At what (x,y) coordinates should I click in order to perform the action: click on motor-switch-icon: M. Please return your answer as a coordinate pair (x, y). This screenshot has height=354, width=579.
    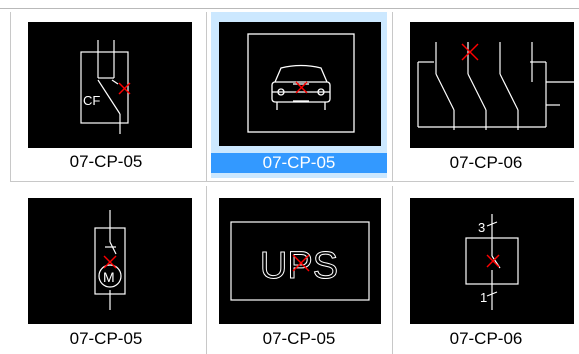
    Looking at the image, I should click on (110, 261).